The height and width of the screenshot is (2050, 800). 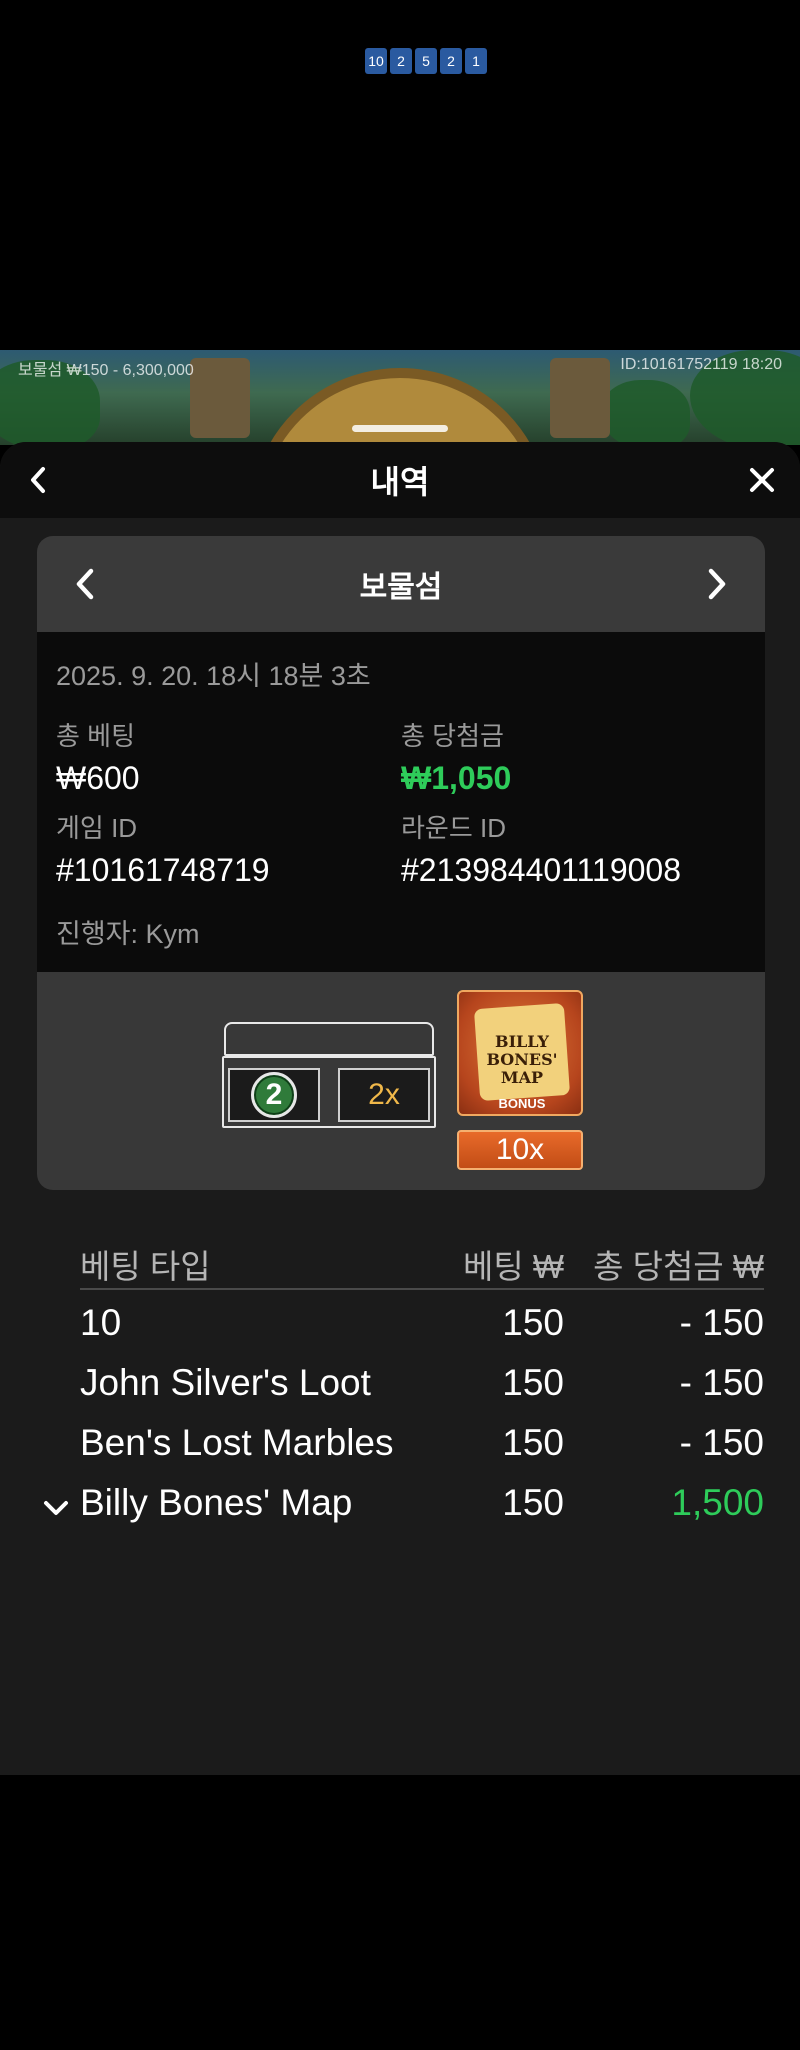 What do you see at coordinates (376, 61) in the screenshot?
I see `wheel-number: 10` at bounding box center [376, 61].